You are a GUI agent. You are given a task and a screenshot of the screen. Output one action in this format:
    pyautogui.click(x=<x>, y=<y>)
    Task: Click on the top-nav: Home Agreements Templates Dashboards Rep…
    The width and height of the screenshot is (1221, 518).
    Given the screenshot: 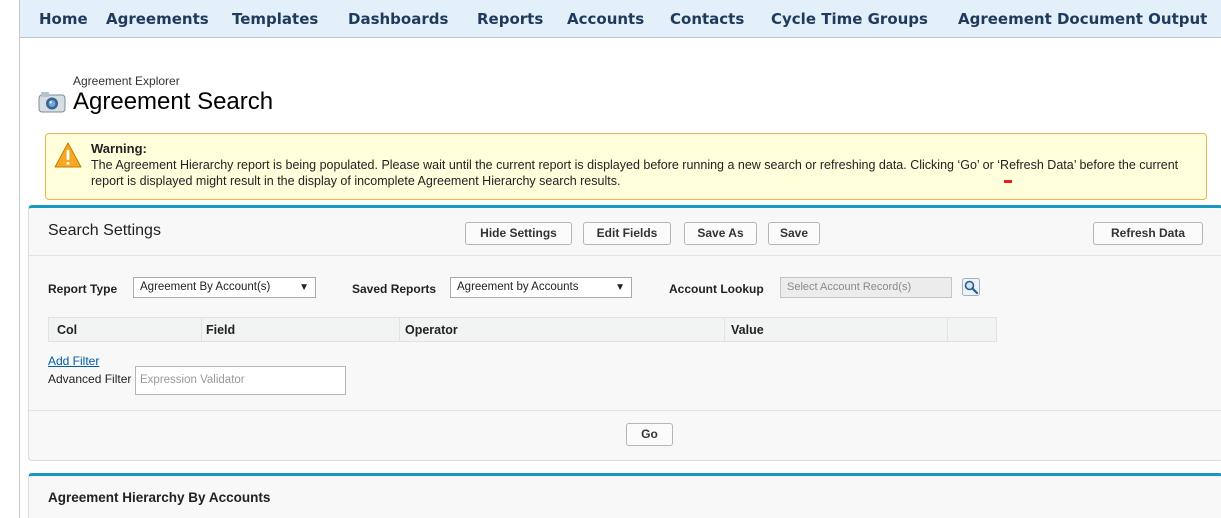 What is the action you would take?
    pyautogui.click(x=620, y=19)
    